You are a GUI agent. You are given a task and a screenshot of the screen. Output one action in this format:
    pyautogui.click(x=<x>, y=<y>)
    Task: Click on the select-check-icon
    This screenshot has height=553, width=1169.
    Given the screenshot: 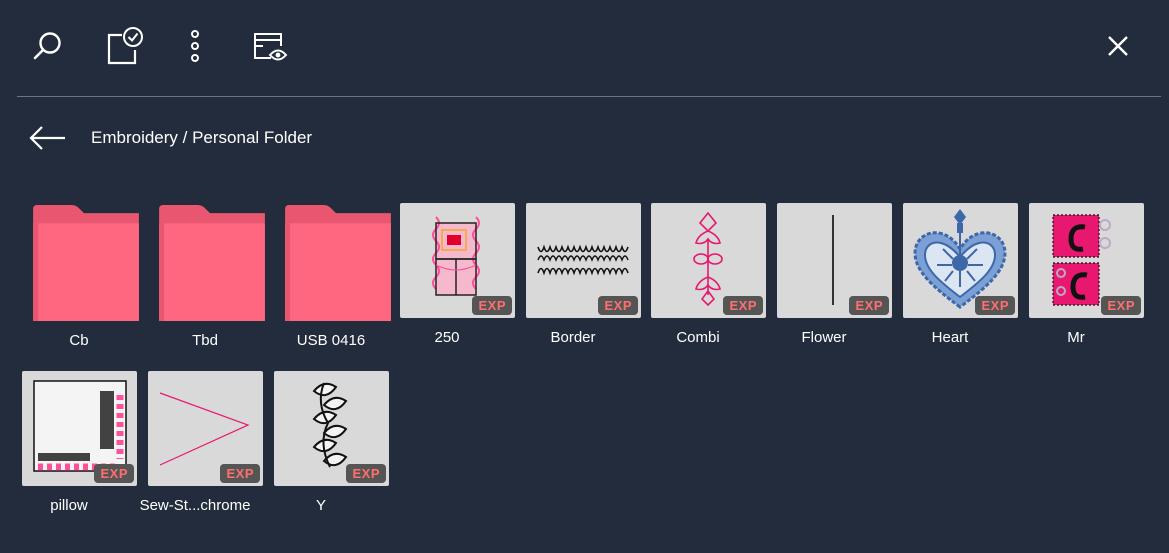 What is the action you would take?
    pyautogui.click(x=125, y=46)
    